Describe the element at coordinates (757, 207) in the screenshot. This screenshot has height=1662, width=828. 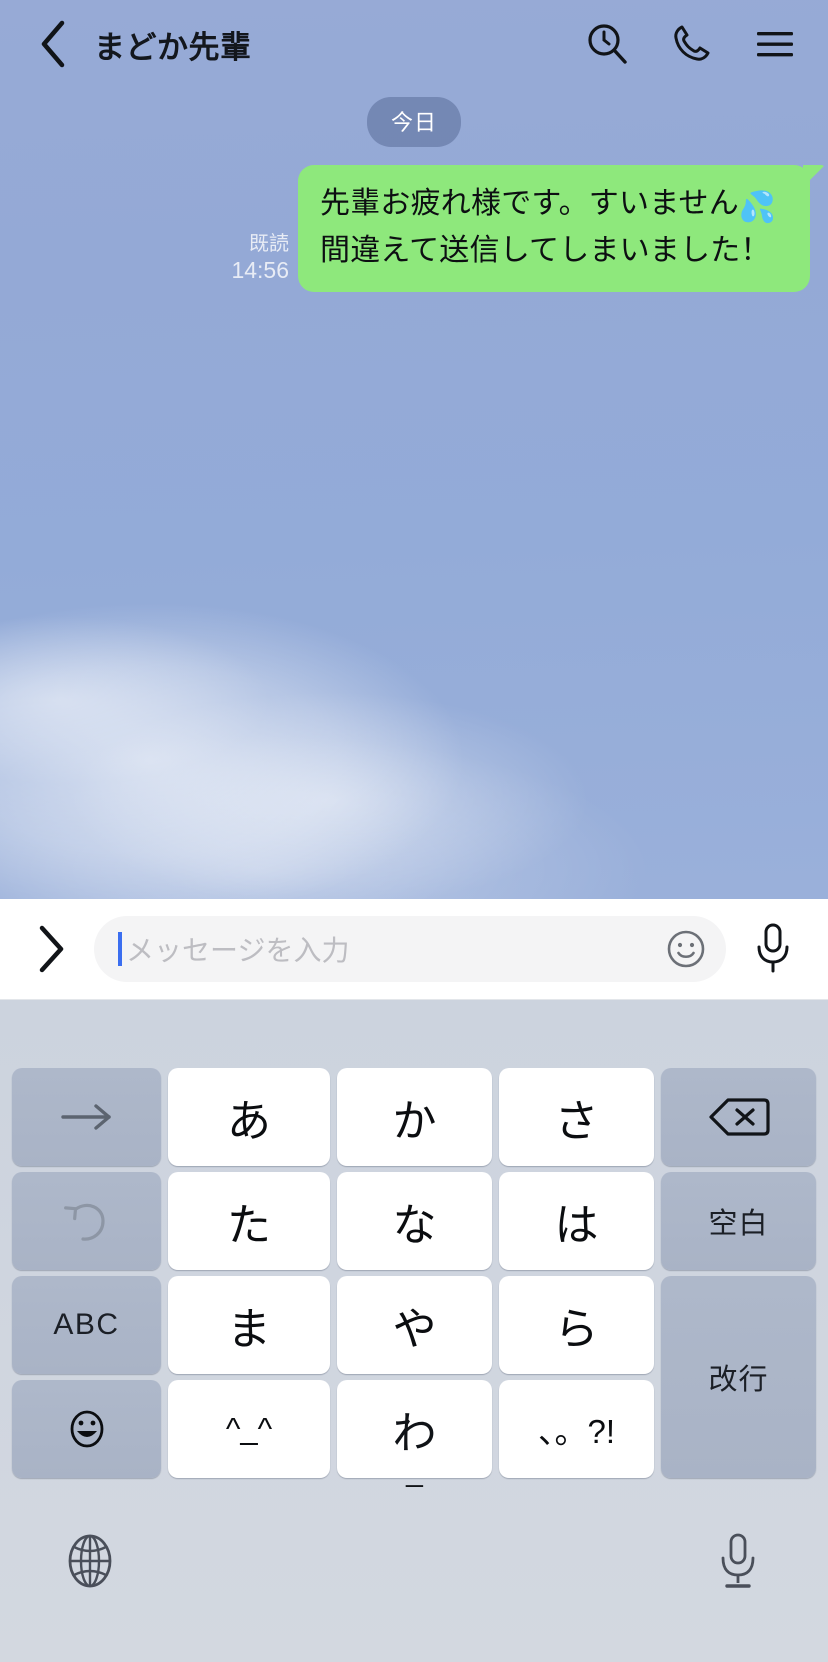
I see `sweat-droplets-emoji: 💦` at that location.